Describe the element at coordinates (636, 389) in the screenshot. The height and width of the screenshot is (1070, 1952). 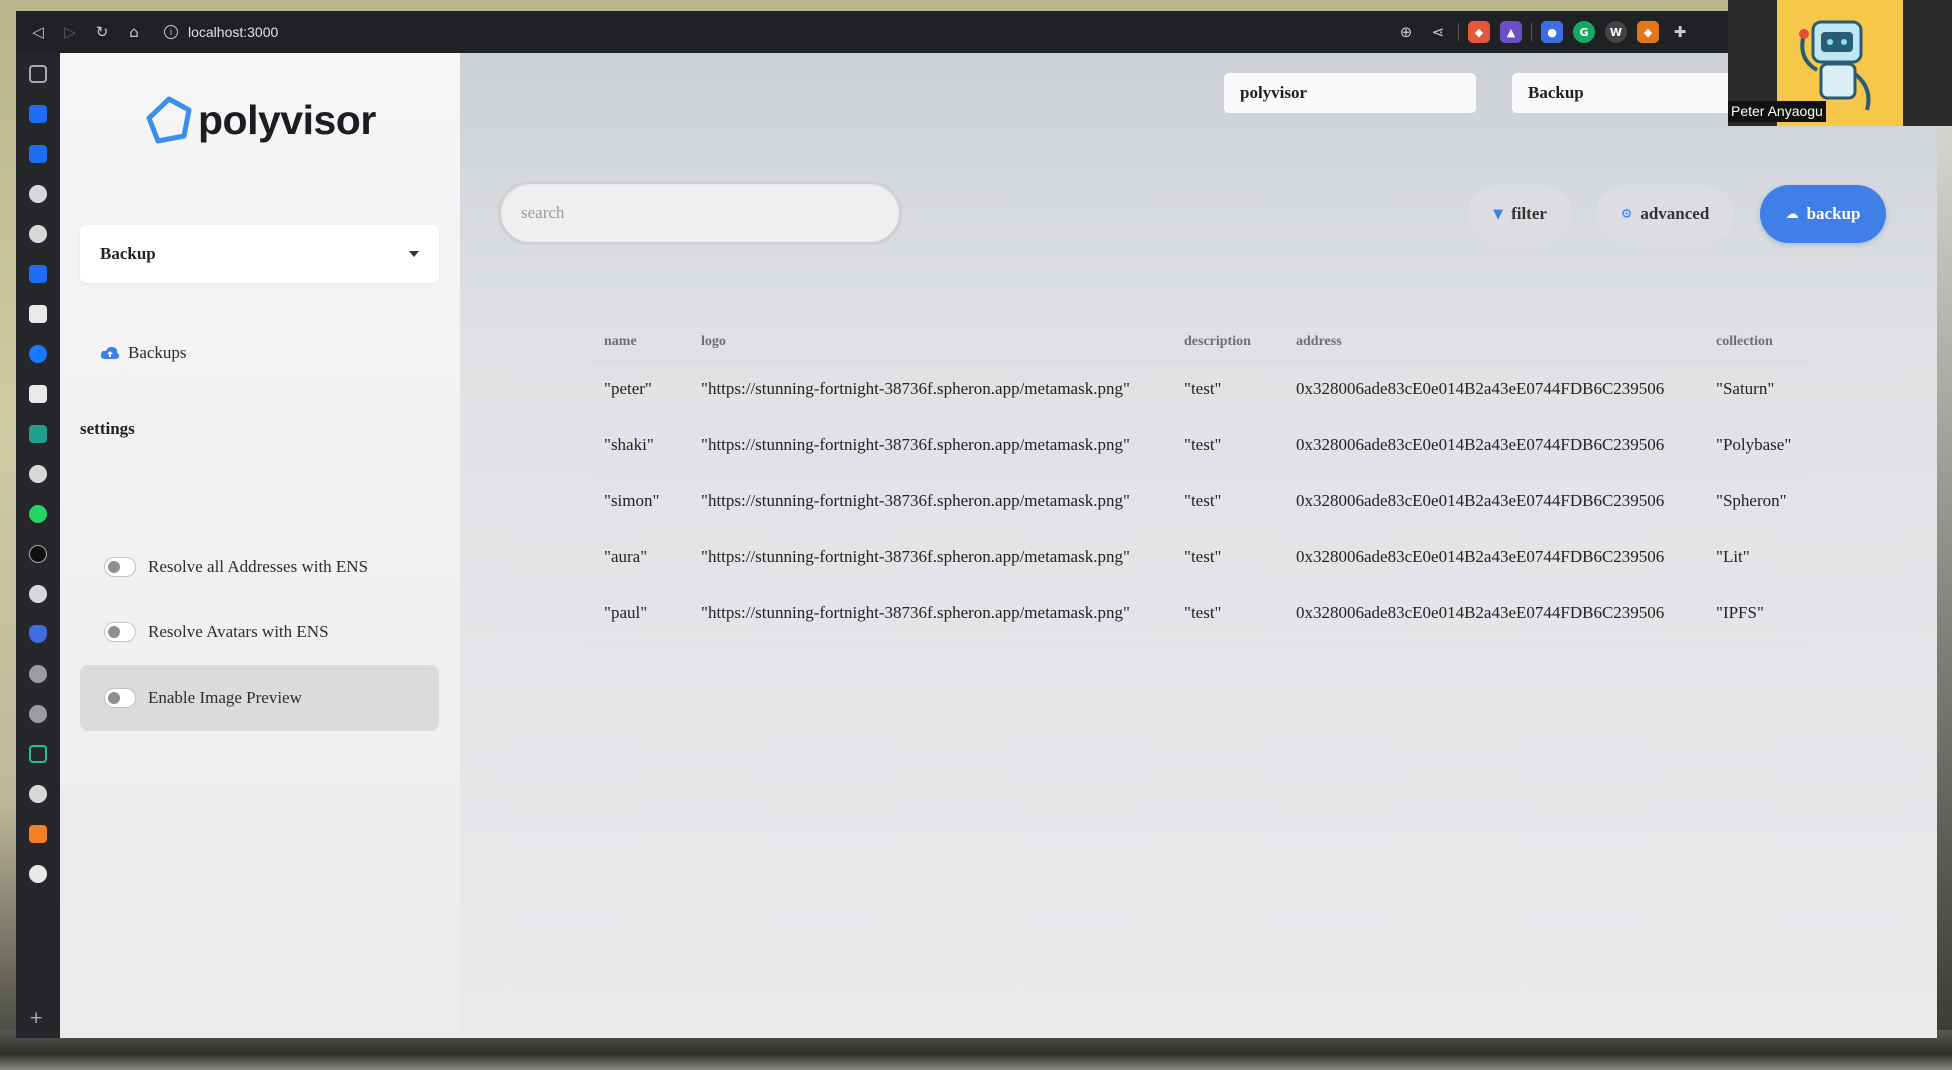
I see `cell-name: "peter"` at that location.